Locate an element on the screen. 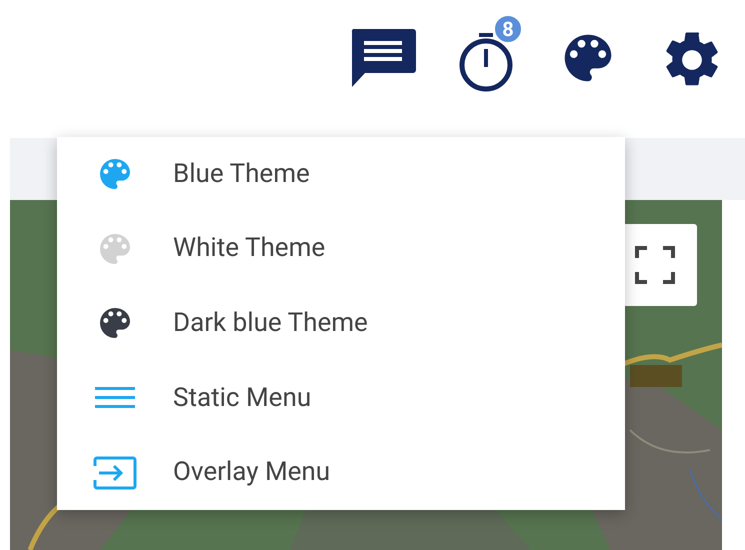 This screenshot has width=745, height=550. menu-item: Blue Theme is located at coordinates (341, 174).